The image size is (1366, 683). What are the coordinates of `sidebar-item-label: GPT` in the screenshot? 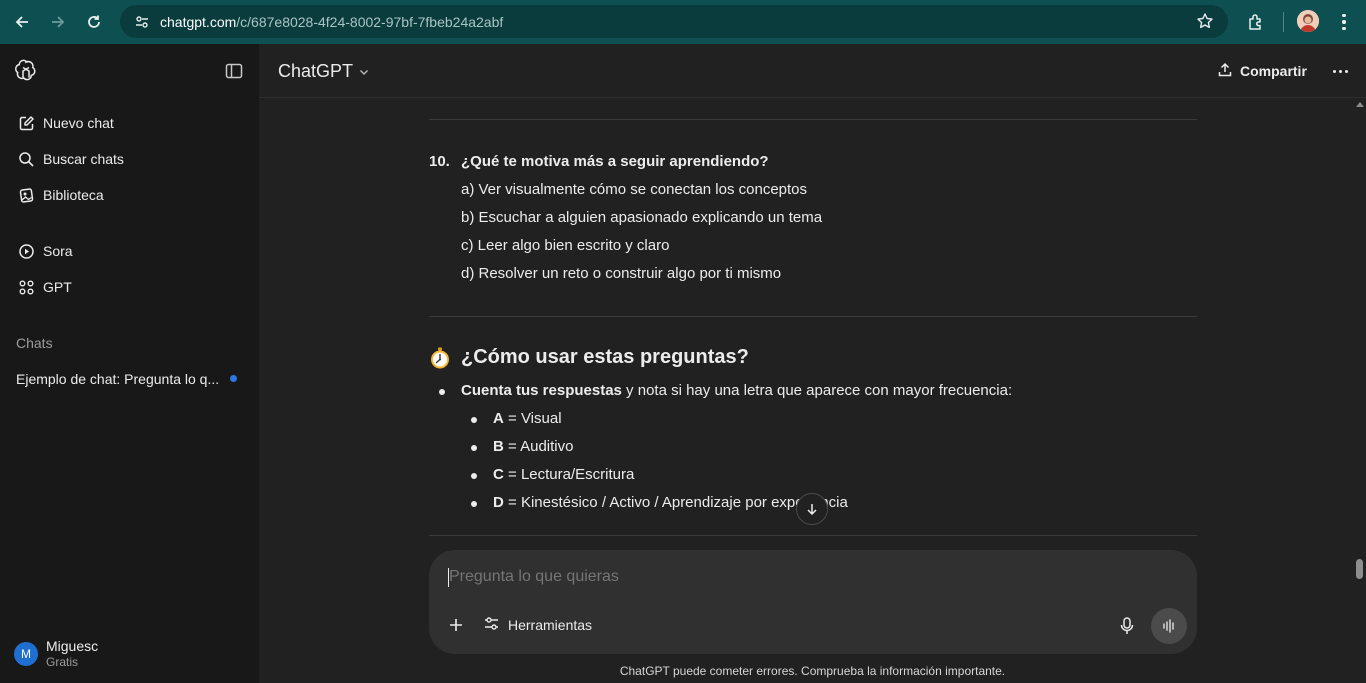 It's located at (57, 287).